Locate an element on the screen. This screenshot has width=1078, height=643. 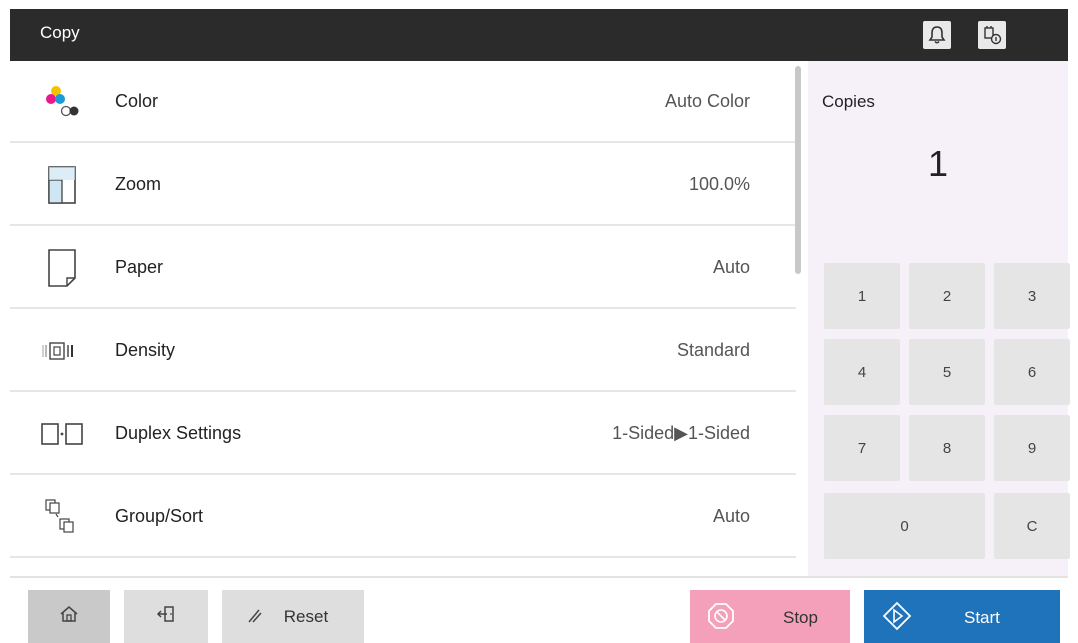
setting-label: Color is located at coordinates (137, 101).